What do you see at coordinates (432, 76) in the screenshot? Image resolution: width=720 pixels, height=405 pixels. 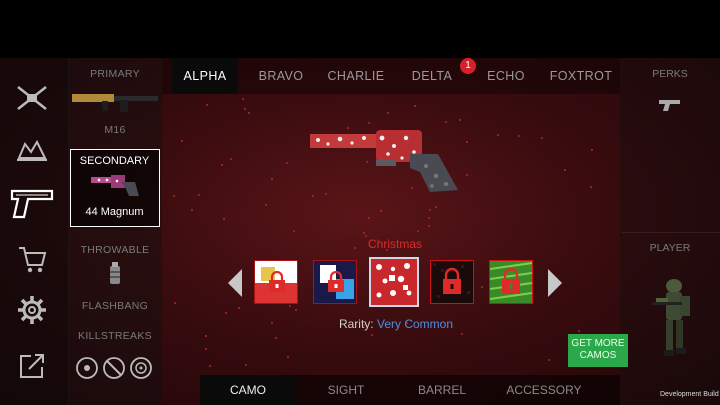 I see `tab-delta: DELTA` at bounding box center [432, 76].